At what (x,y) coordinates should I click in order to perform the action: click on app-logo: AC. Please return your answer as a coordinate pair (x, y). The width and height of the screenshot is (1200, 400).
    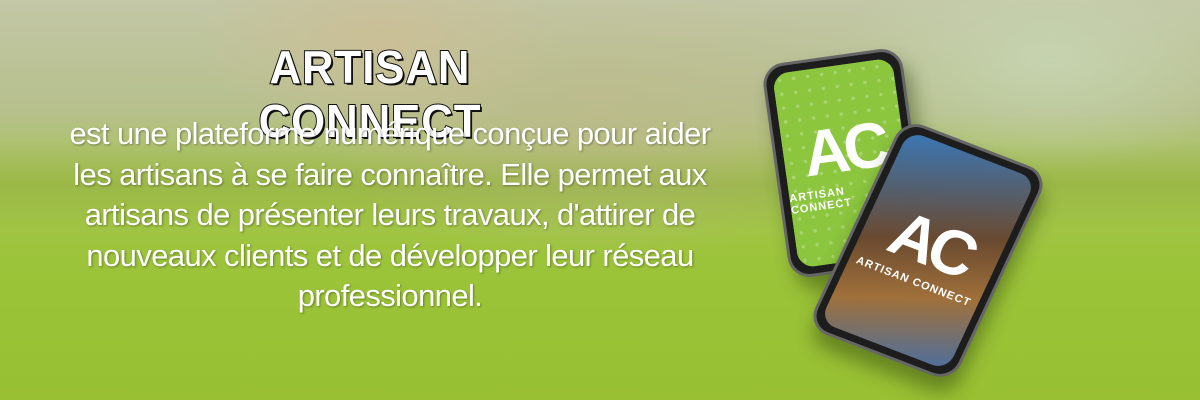
    Looking at the image, I should click on (843, 149).